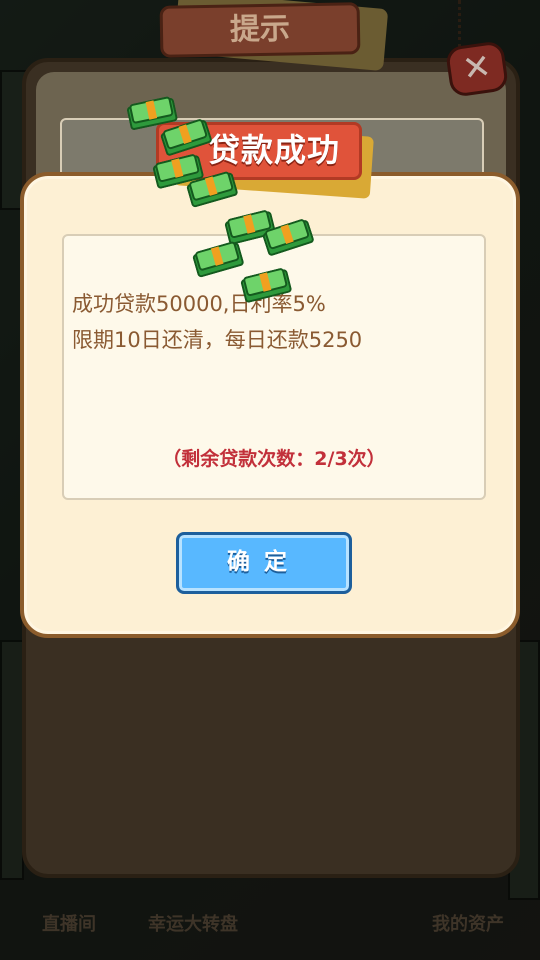 This screenshot has width=540, height=960. I want to click on confirm-button: 确定, so click(264, 563).